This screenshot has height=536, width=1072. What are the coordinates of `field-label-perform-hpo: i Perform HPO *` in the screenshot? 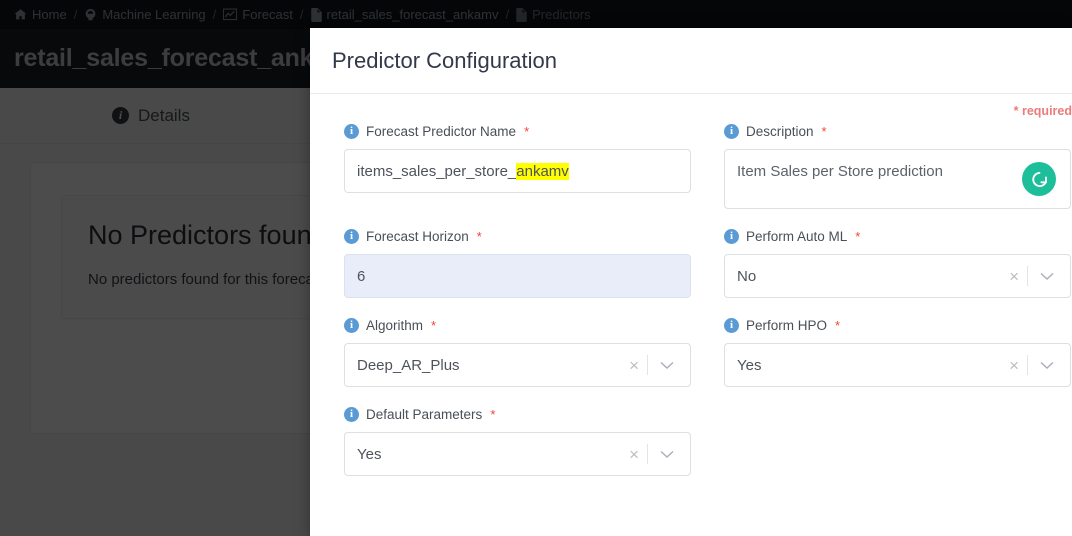 It's located at (898, 325).